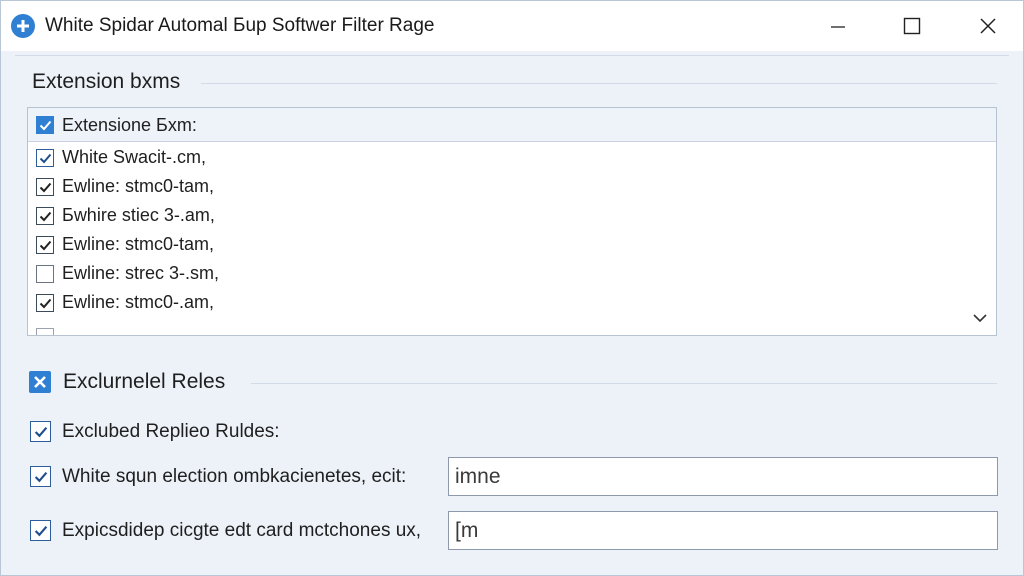  I want to click on selection-checkbox, so click(40, 476).